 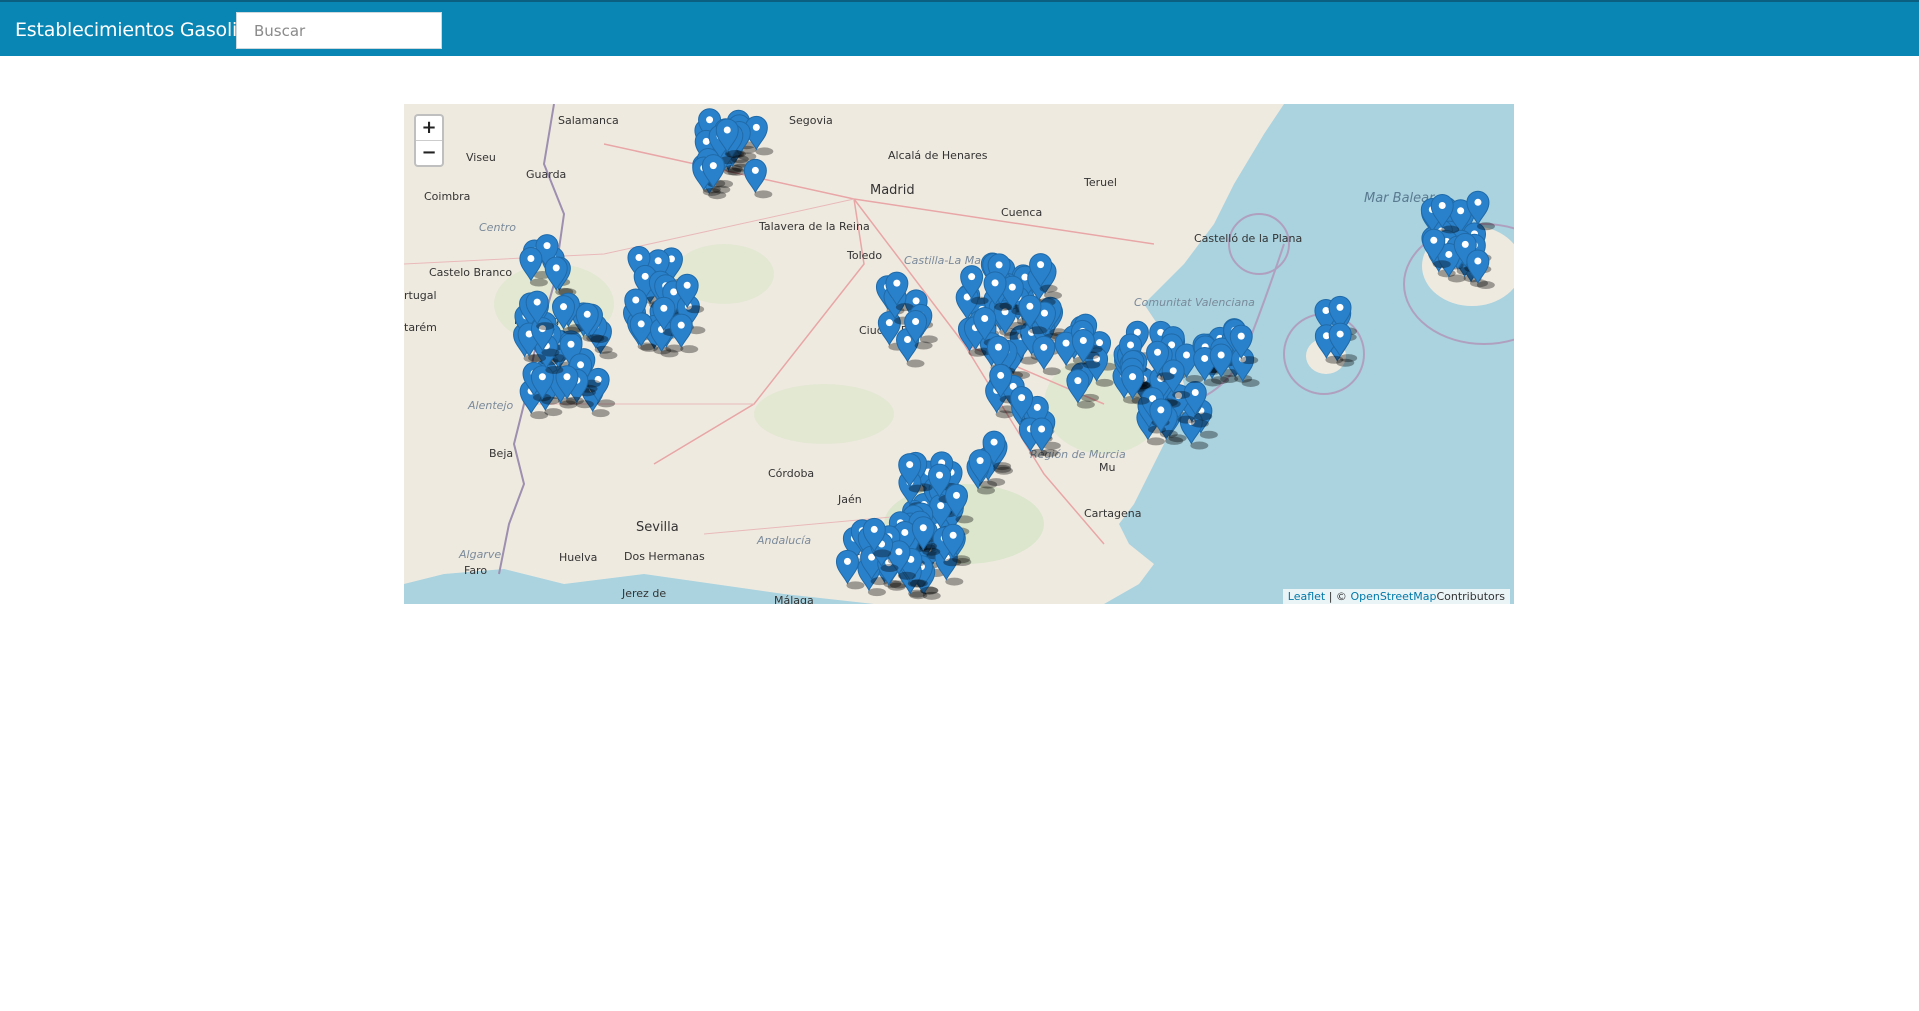 I want to click on place-label: Jaén, so click(x=849, y=499).